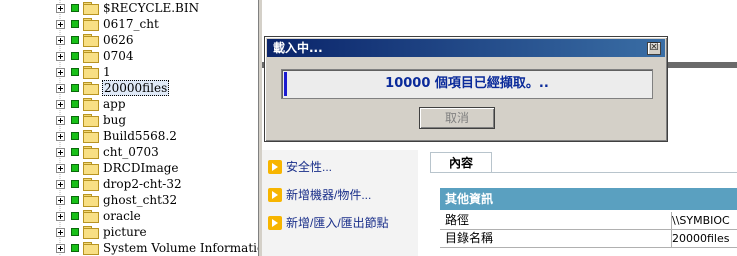 Image resolution: width=737 pixels, height=256 pixels. I want to click on tab-divider, so click(583, 172).